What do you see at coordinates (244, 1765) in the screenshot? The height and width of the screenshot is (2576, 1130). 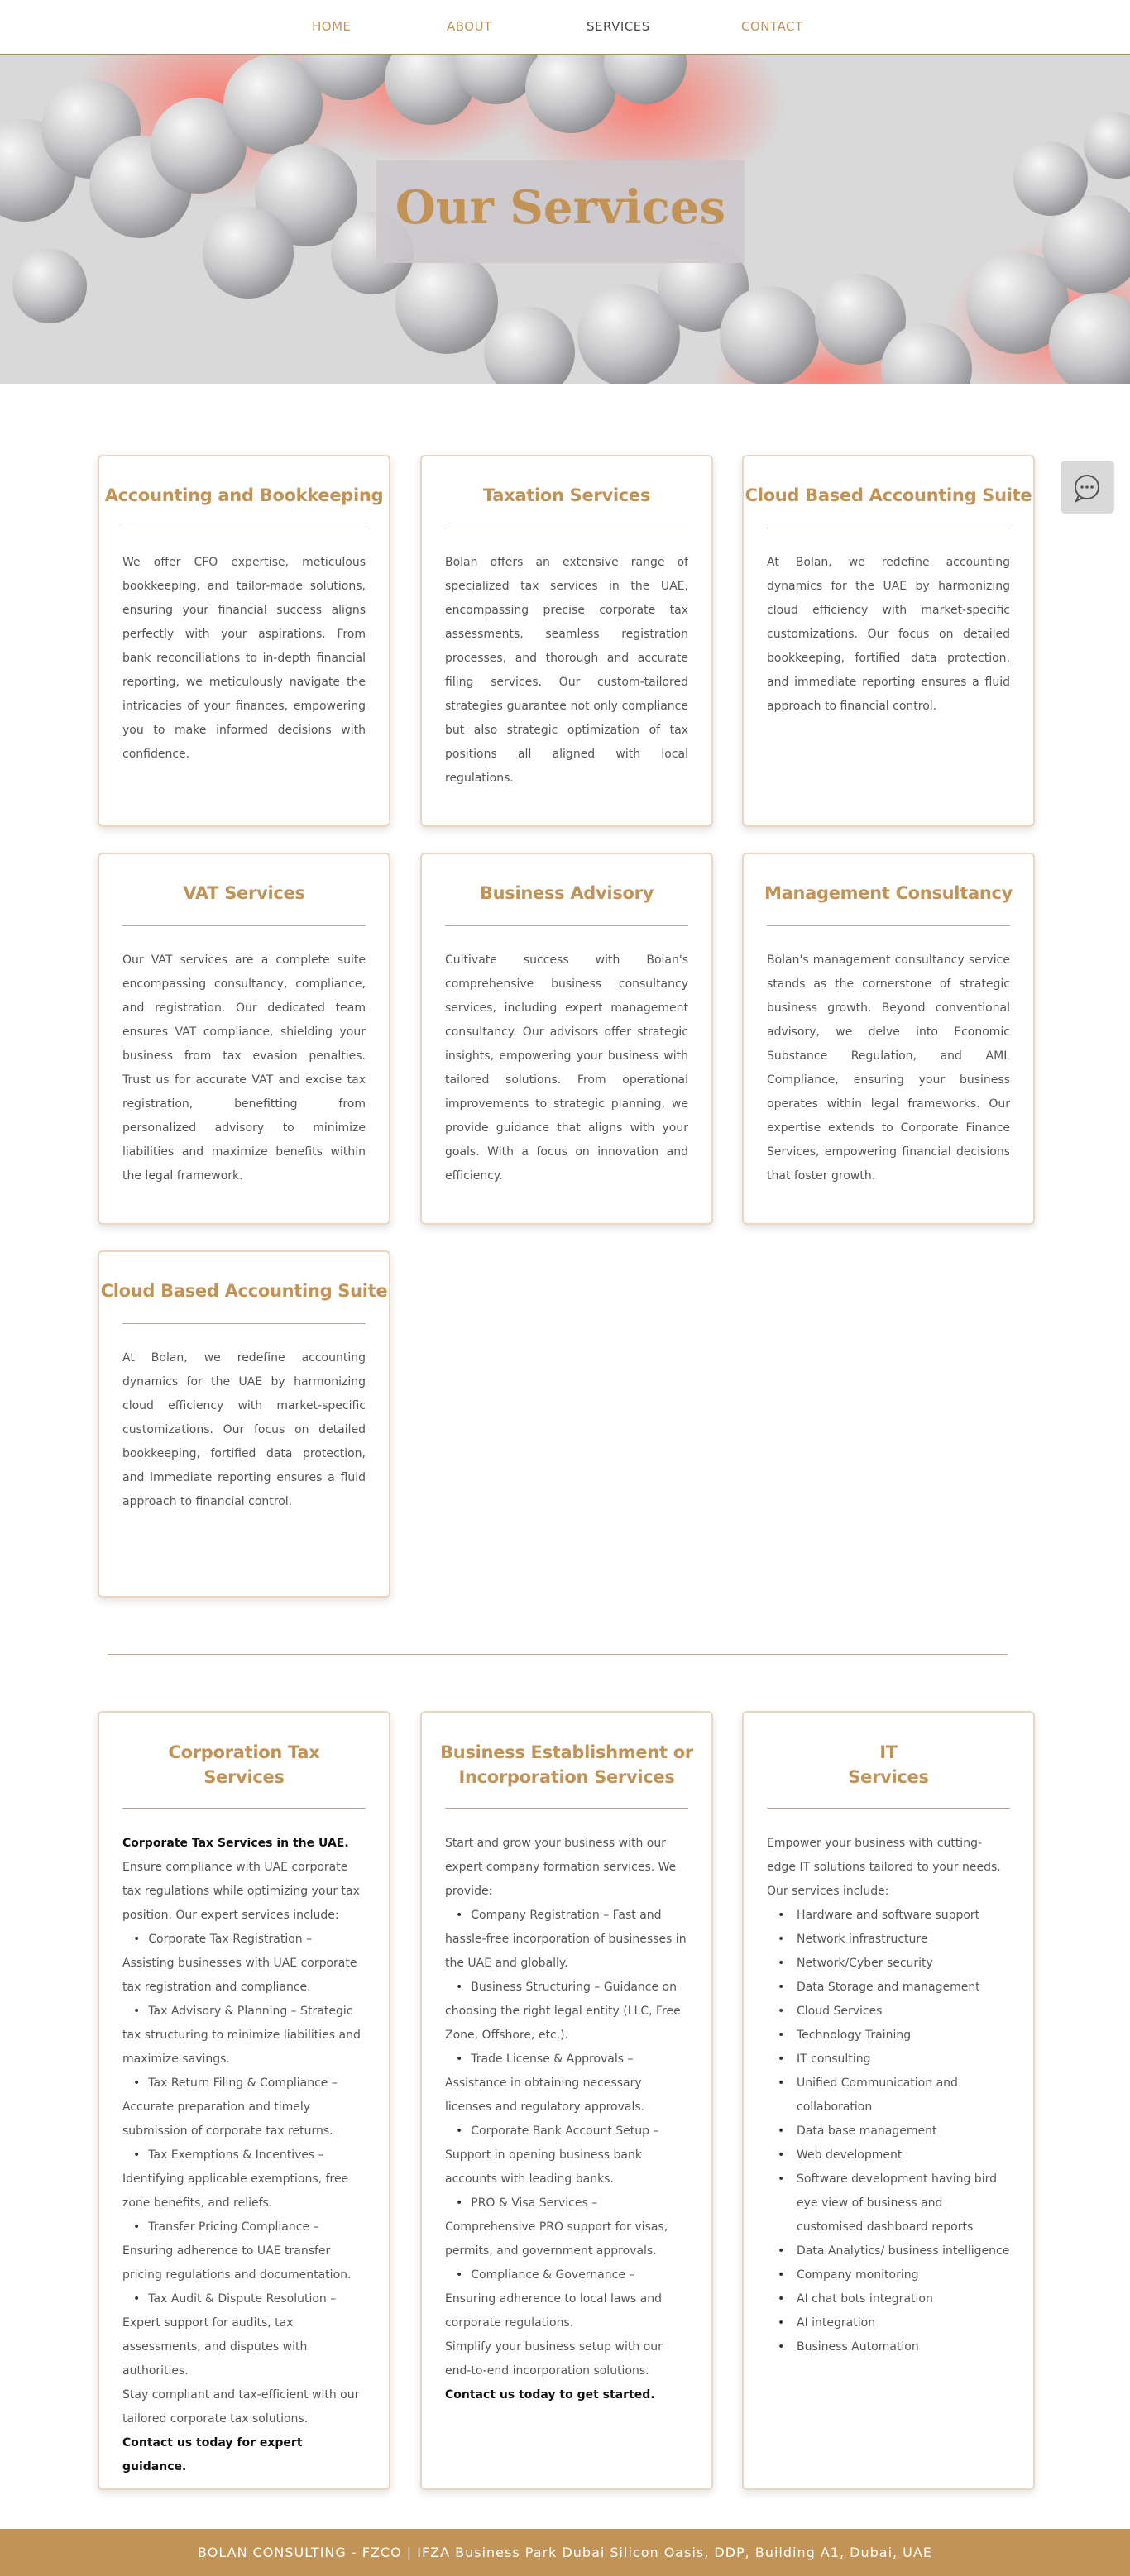 I see `corporation-tax-title: Corporation Tax Services` at bounding box center [244, 1765].